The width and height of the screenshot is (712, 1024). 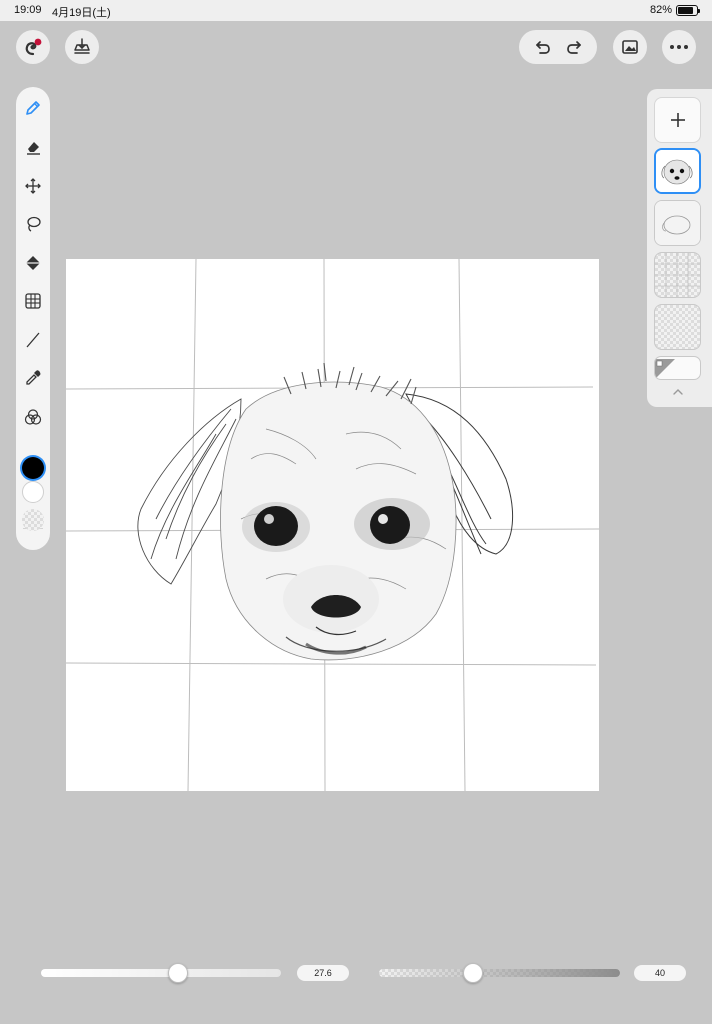 I want to click on collapse-layers-button, so click(x=678, y=392).